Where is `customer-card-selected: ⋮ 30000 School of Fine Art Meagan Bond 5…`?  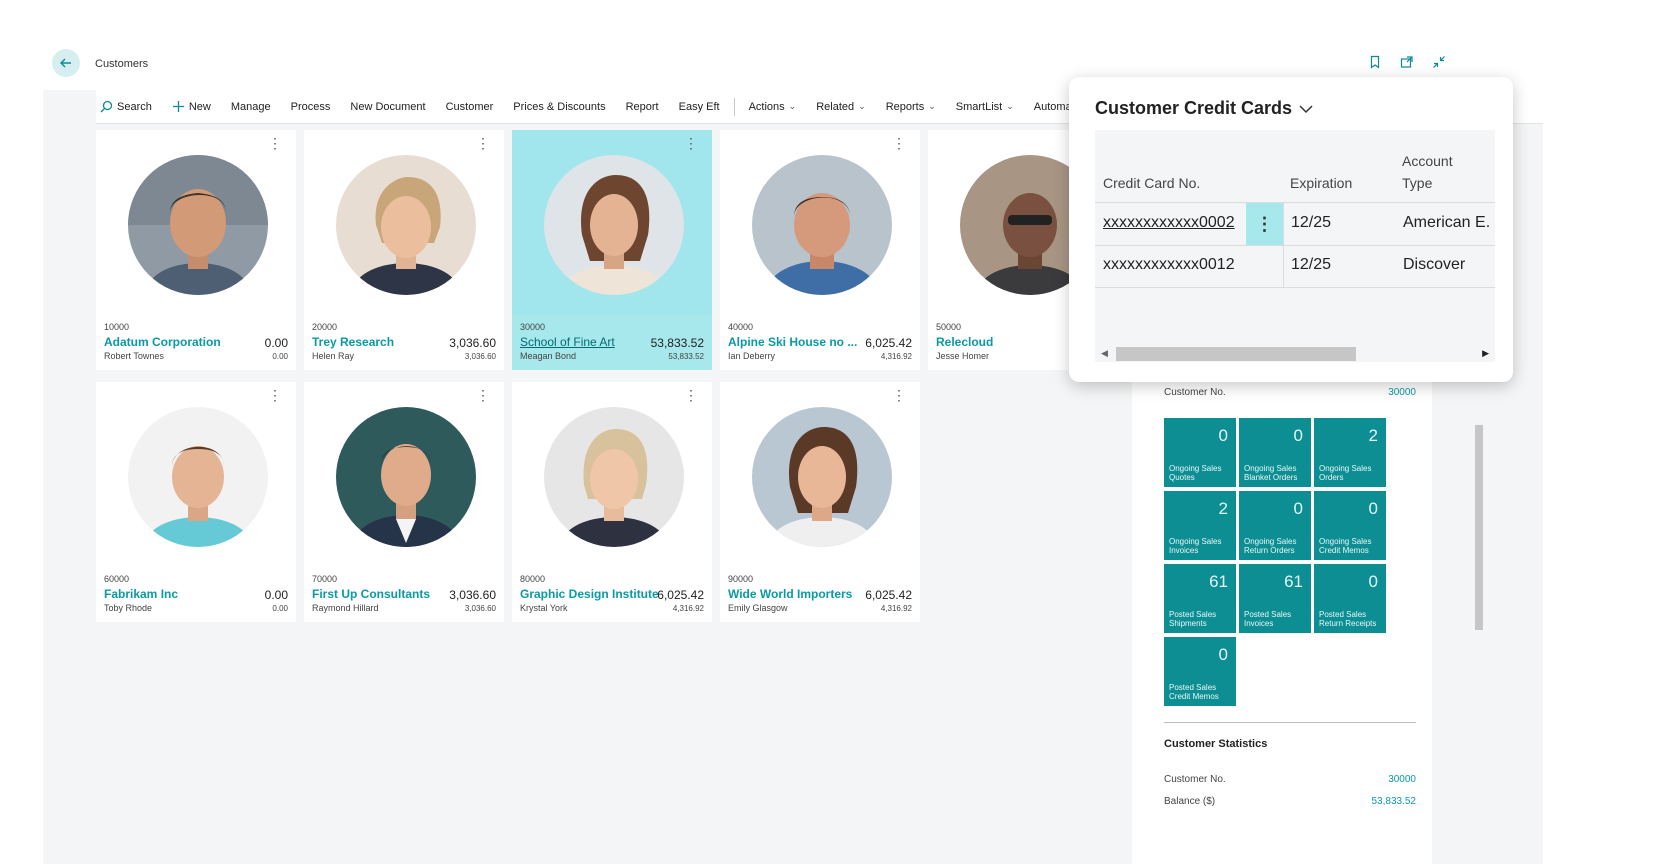 customer-card-selected: ⋮ 30000 School of Fine Art Meagan Bond 5… is located at coordinates (612, 250).